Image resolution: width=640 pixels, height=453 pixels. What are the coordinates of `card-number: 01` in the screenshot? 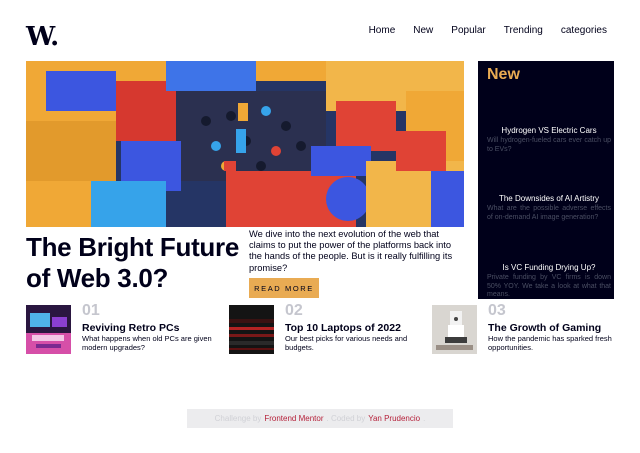 It's located at (91, 310).